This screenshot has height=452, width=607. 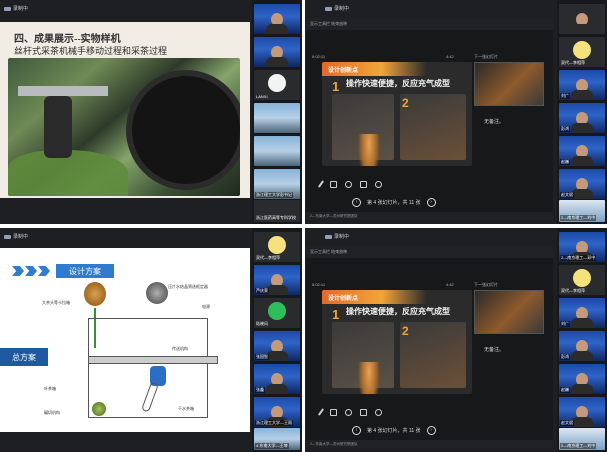 I want to click on part-image, so click(x=157, y=293).